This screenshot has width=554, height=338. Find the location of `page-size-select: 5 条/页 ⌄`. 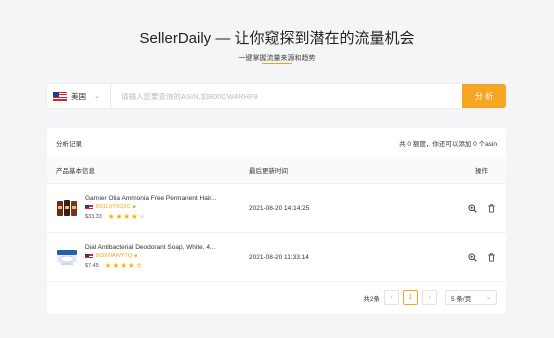

page-size-select: 5 条/页 ⌄ is located at coordinates (471, 297).